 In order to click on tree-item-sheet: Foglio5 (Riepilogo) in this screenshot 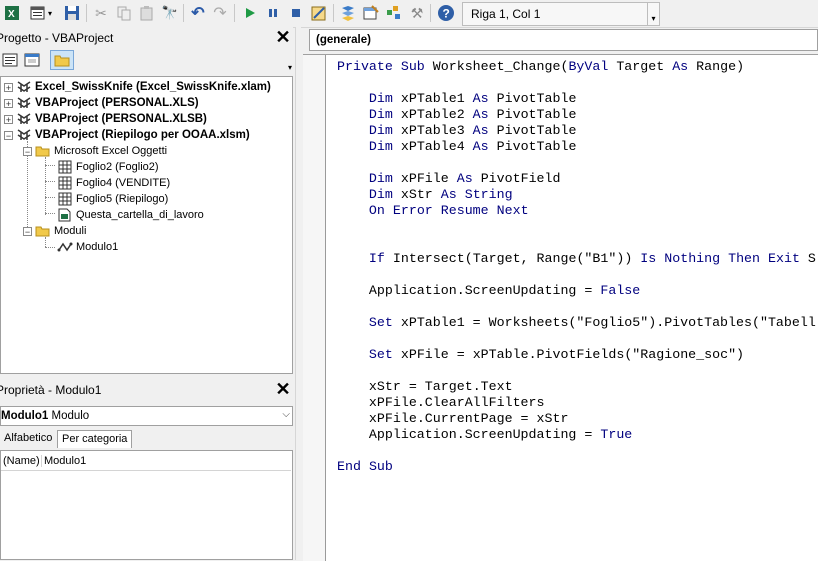, I will do `click(112, 199)`.